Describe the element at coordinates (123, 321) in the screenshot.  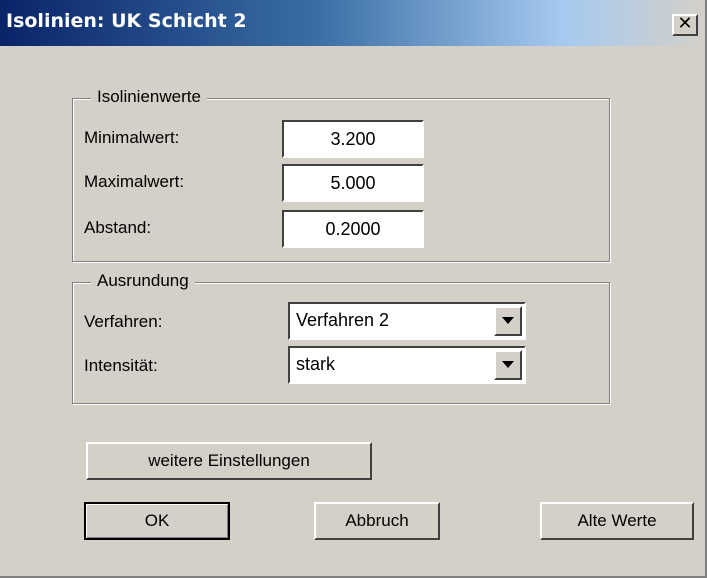
I see `verfahren-label: Verfahren:` at that location.